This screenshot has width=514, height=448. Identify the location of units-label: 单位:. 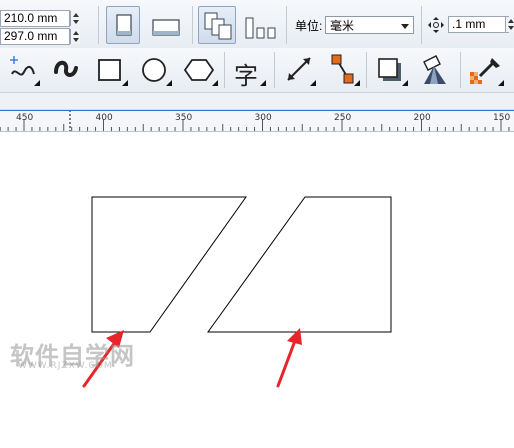
(309, 26).